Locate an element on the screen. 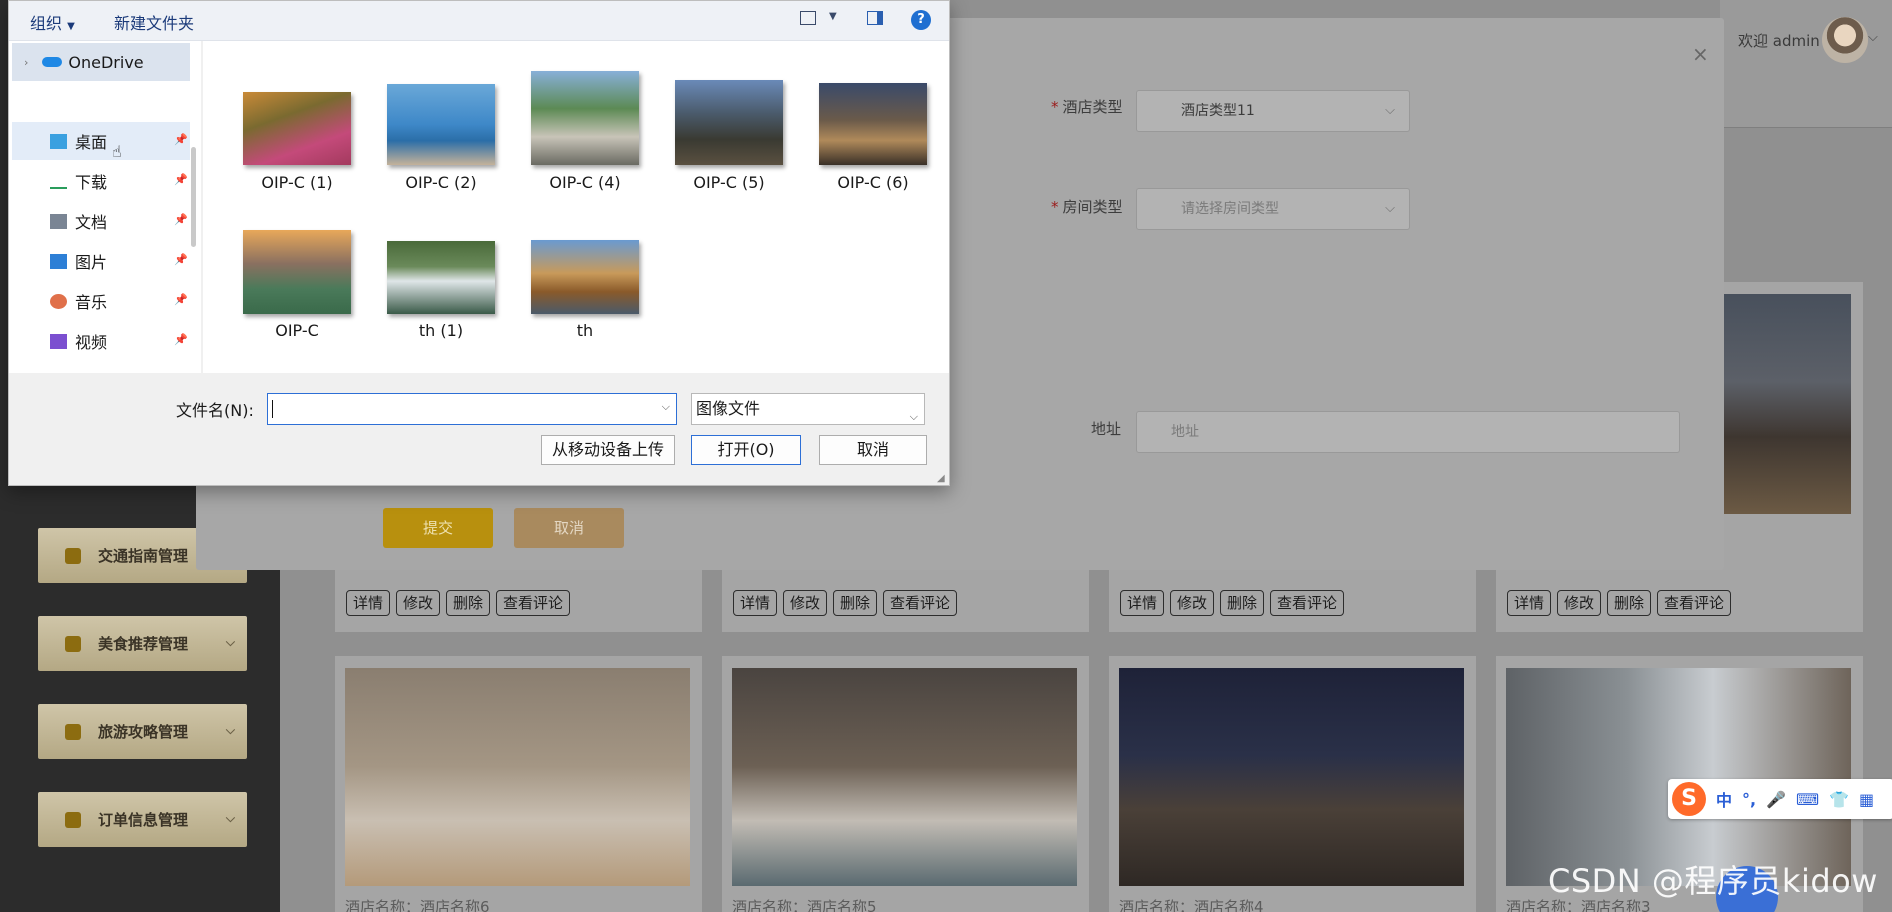 This screenshot has width=1892, height=912. nav-item-documents: 文档 📌 is located at coordinates (101, 221).